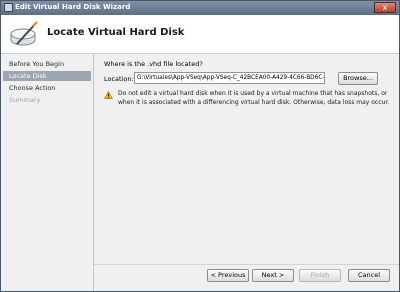 Image resolution: width=400 pixels, height=292 pixels. What do you see at coordinates (119, 79) in the screenshot?
I see `location-label: Location:` at bounding box center [119, 79].